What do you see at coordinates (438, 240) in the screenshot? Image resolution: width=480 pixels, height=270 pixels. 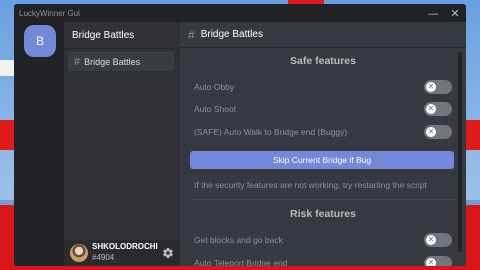 I see `toggle-get-blocks: ✕` at bounding box center [438, 240].